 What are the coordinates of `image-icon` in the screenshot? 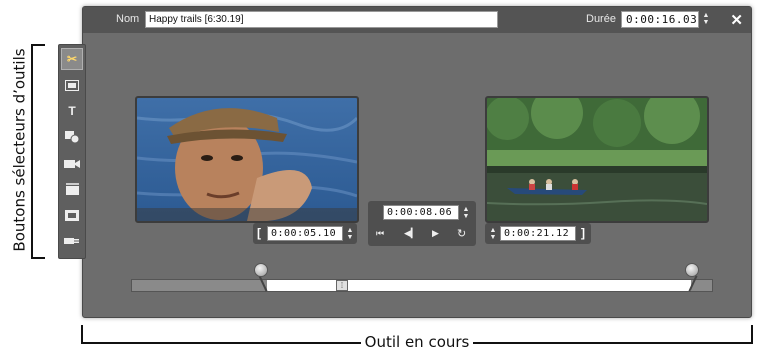 It's located at (72, 85).